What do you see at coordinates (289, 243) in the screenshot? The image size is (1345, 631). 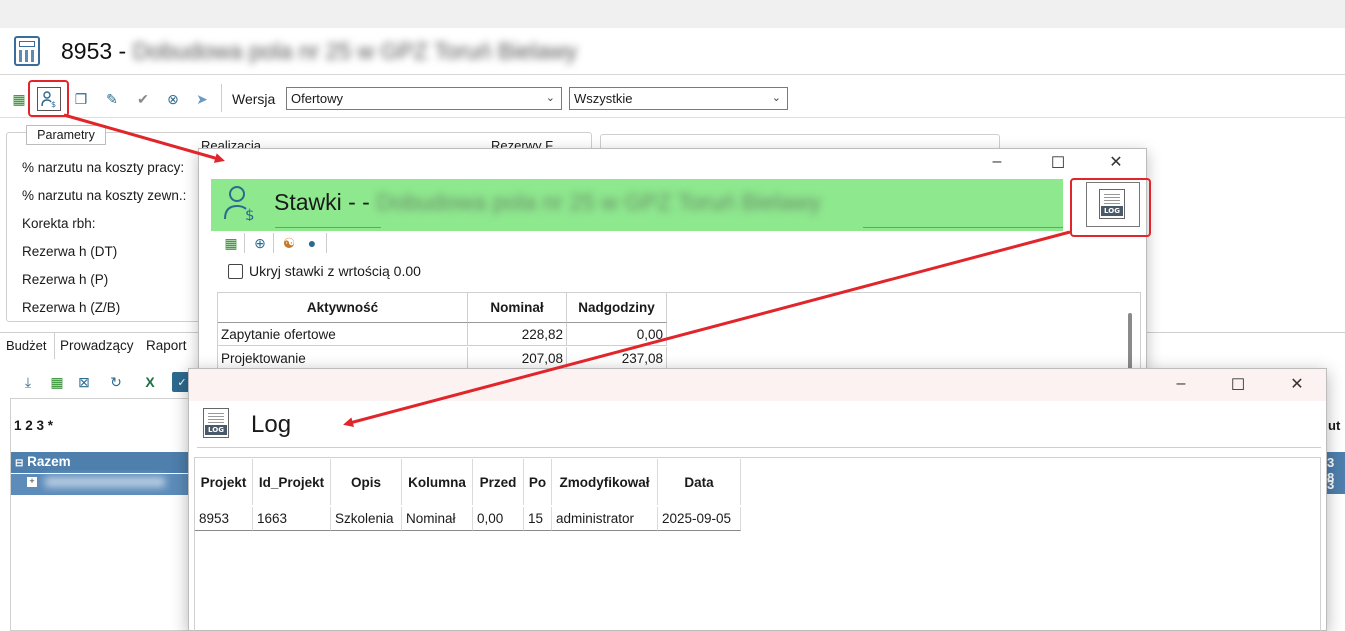 I see `user-sync-icon: ☯` at bounding box center [289, 243].